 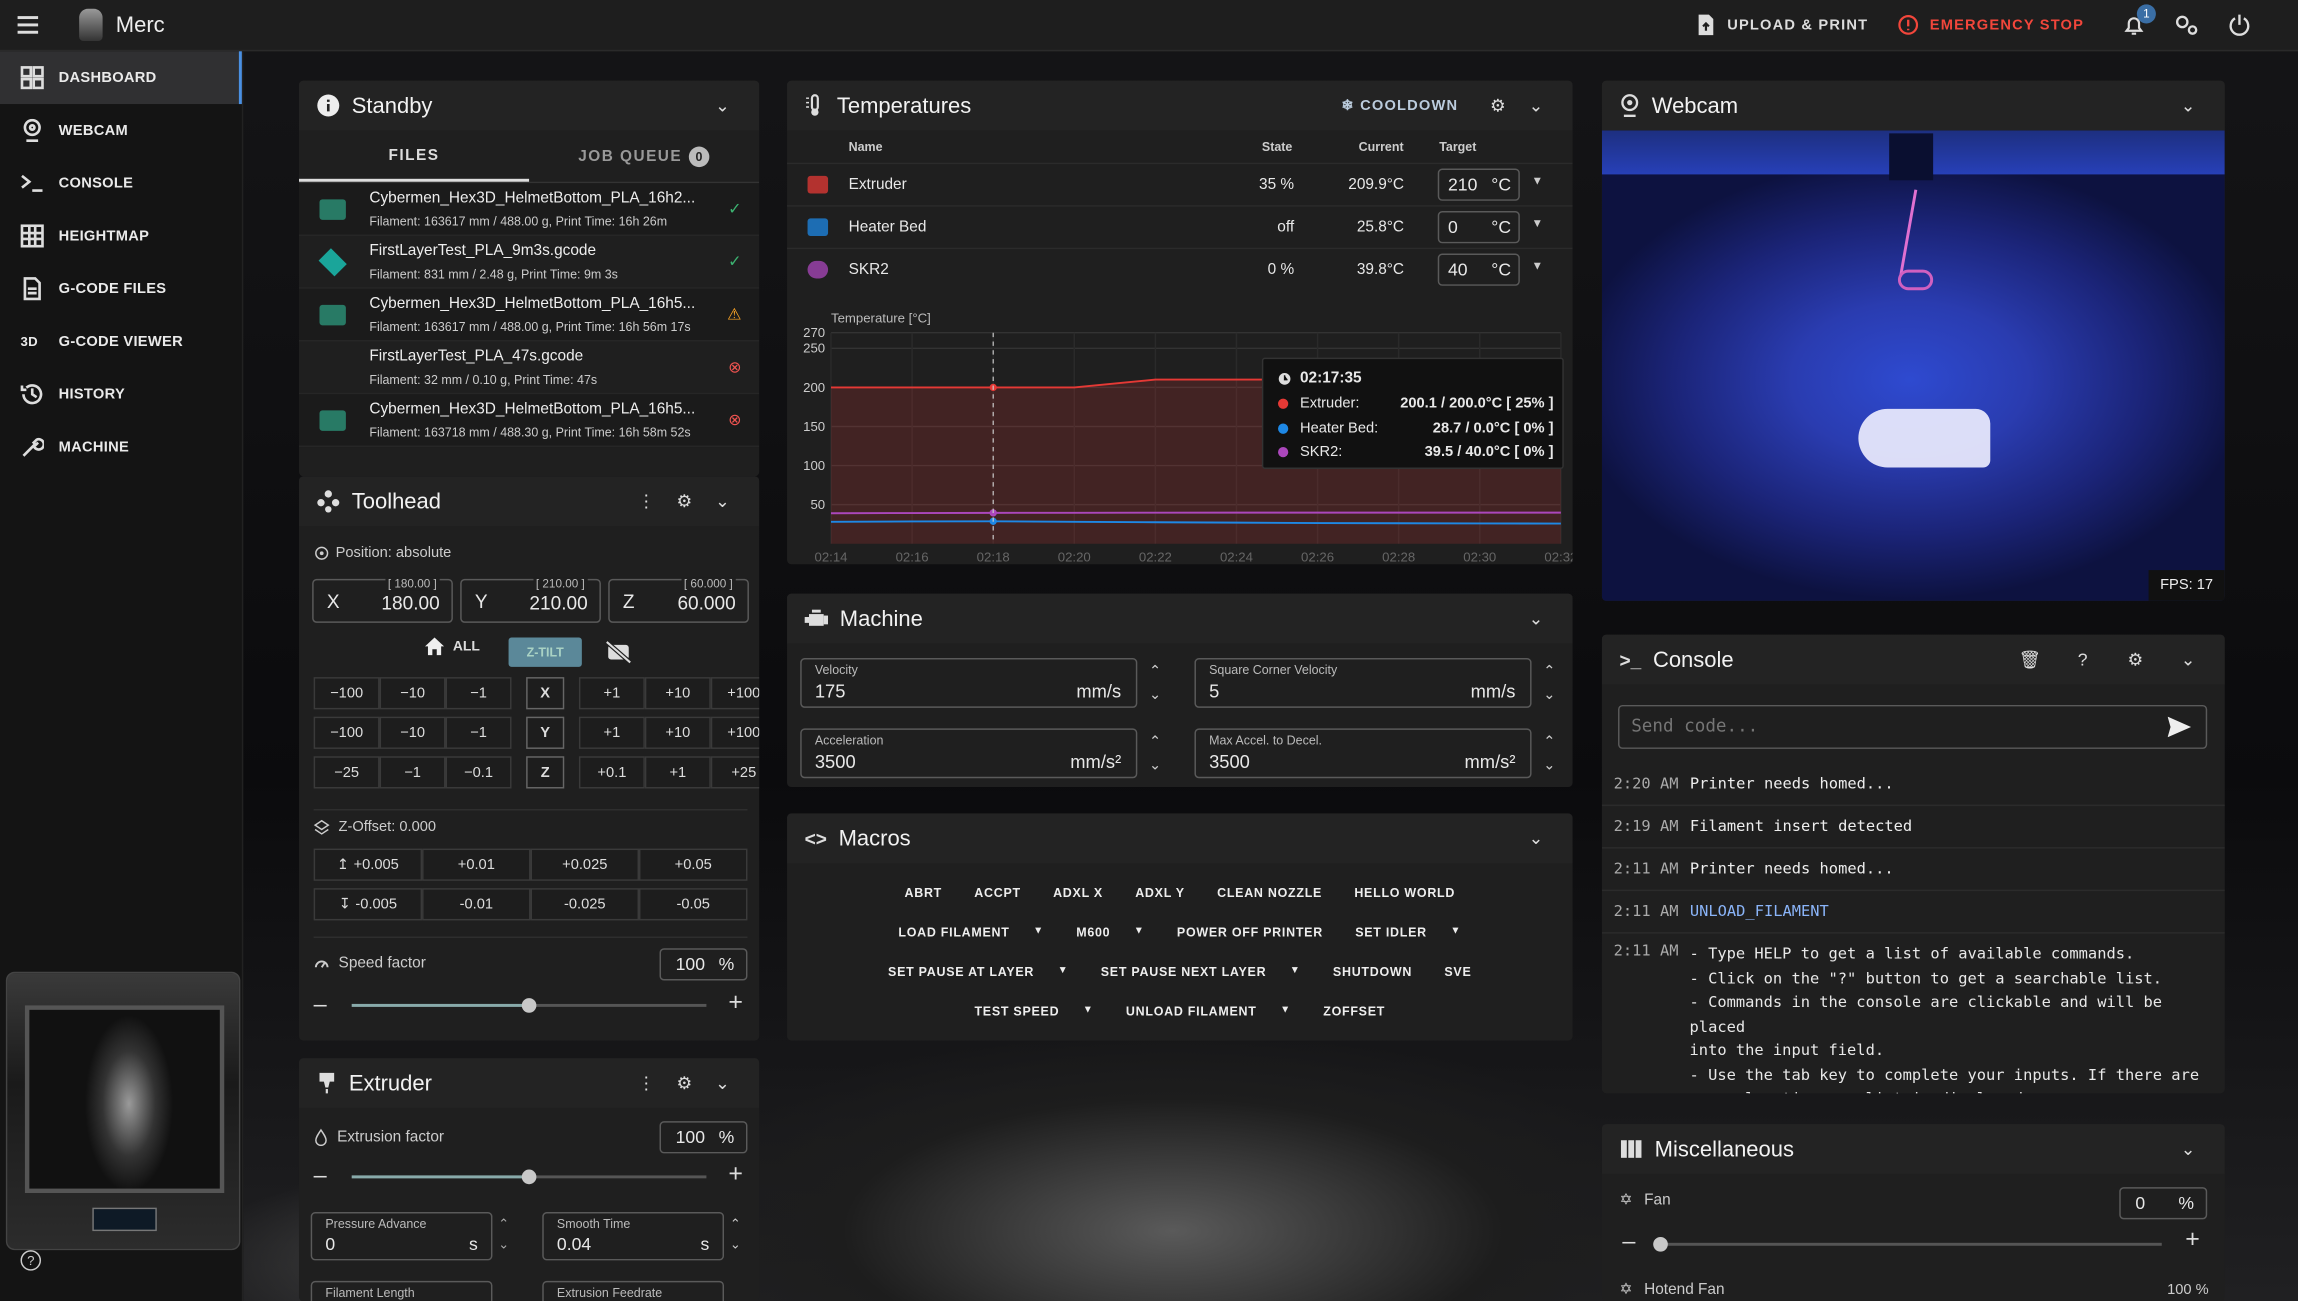 I want to click on pressure-advance-input: Pressure Advance 0 s, so click(x=401, y=1236).